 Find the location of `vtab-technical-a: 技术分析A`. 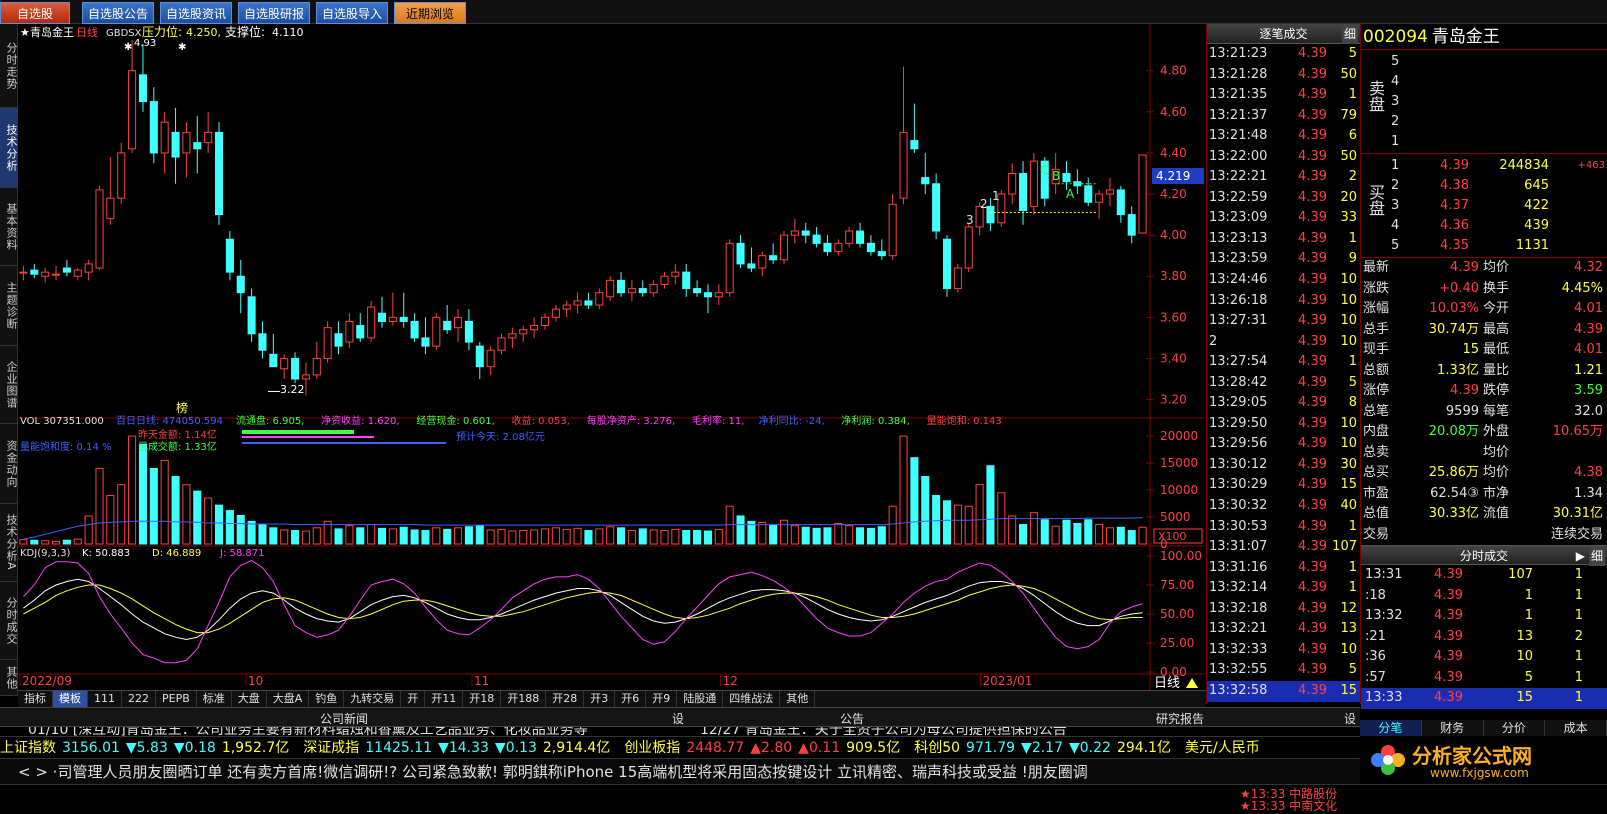

vtab-technical-a: 技术分析A is located at coordinates (9, 543).